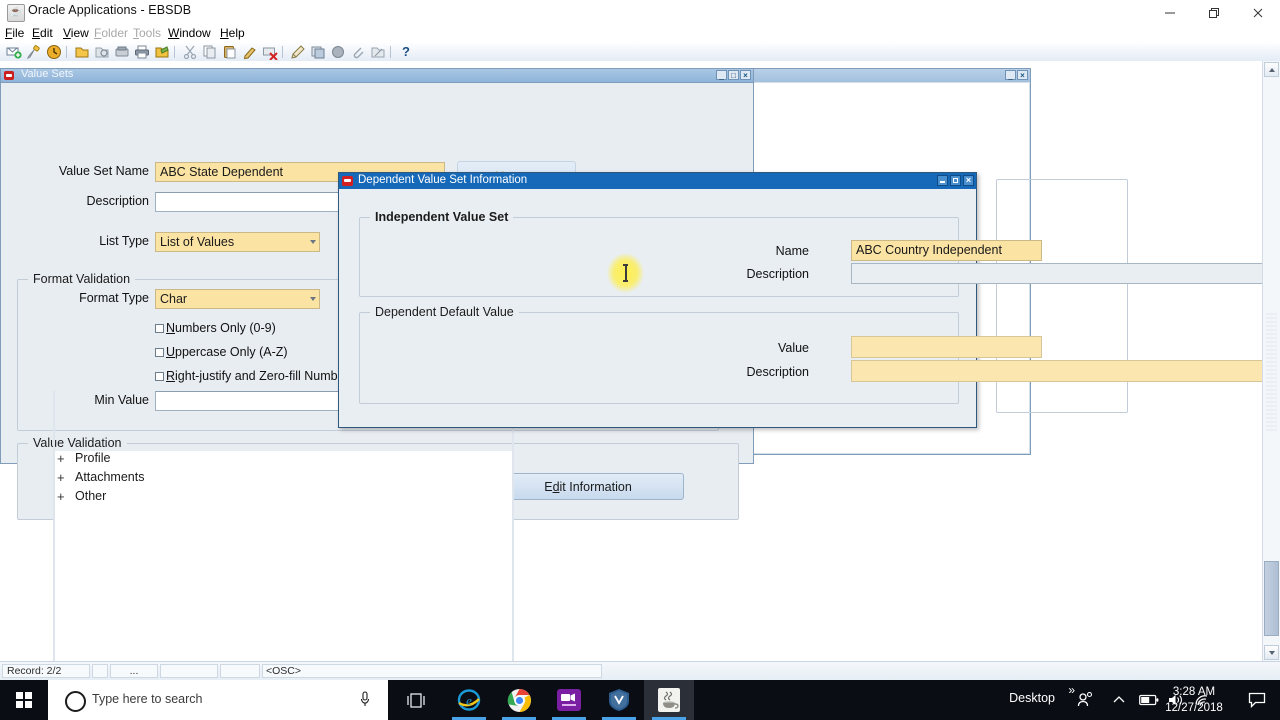  I want to click on edit-information-button: Edit Information, so click(588, 486).